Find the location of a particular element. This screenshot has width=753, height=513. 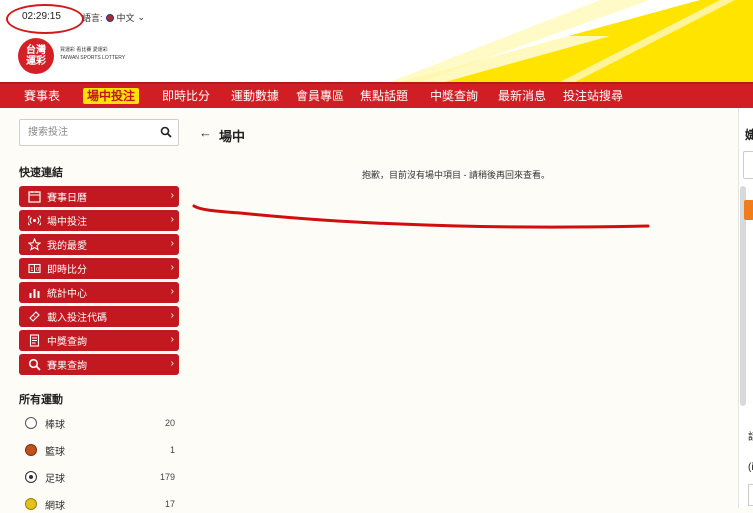

nav-item-news: 最新消息 is located at coordinates (522, 96).